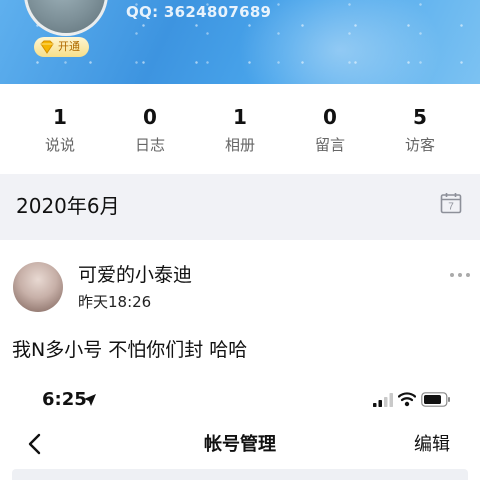 This screenshot has width=480, height=480. I want to click on wifi-icon, so click(407, 399).